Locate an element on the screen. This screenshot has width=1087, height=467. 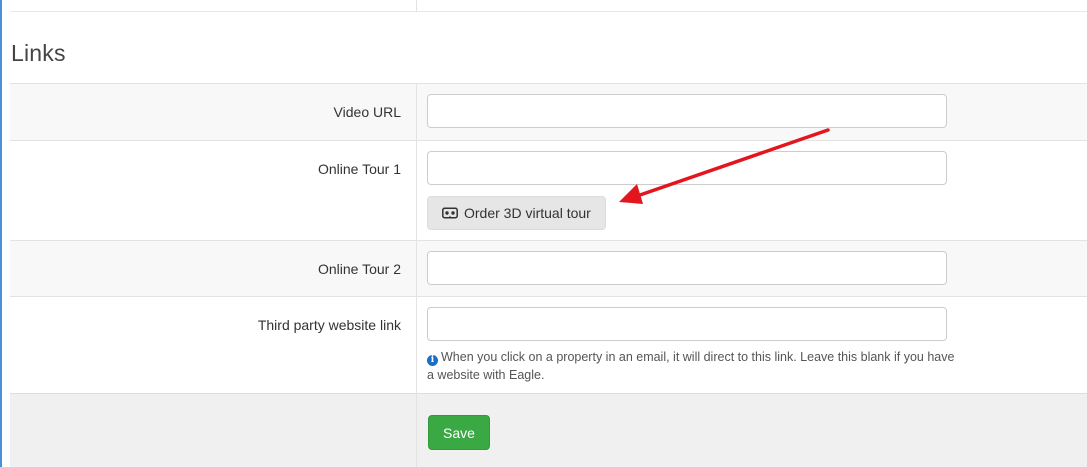
order-3d-virtual-tour-label: Order 3D virtual tour is located at coordinates (527, 213).